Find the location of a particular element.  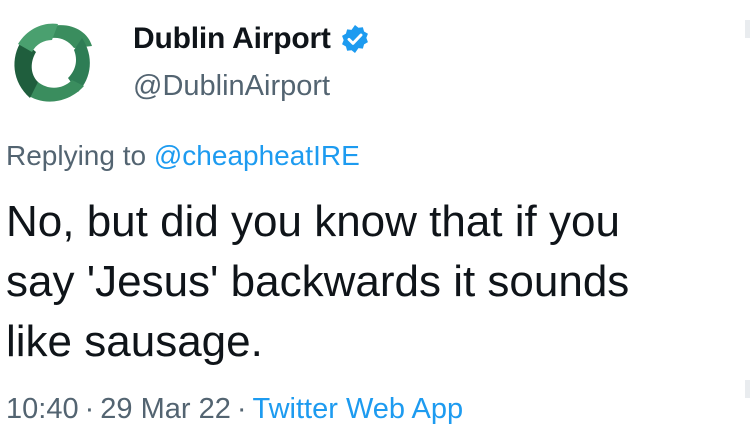

tweet-metadata: 10:40 · 29 Mar 22 · Twitter Web App is located at coordinates (234, 409).